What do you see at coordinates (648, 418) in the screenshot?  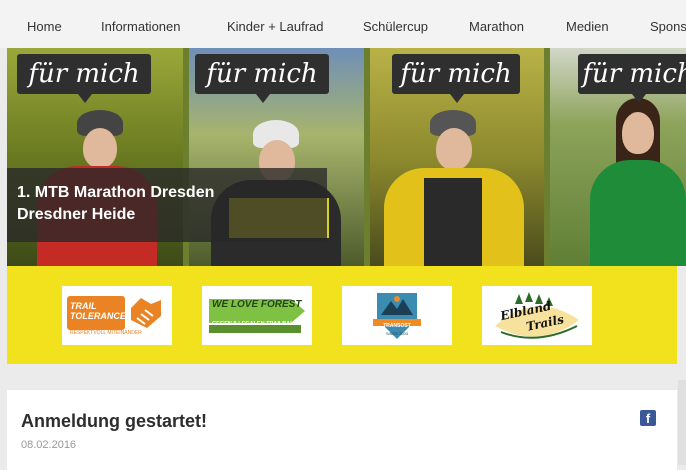 I see `facebook-icon: f` at bounding box center [648, 418].